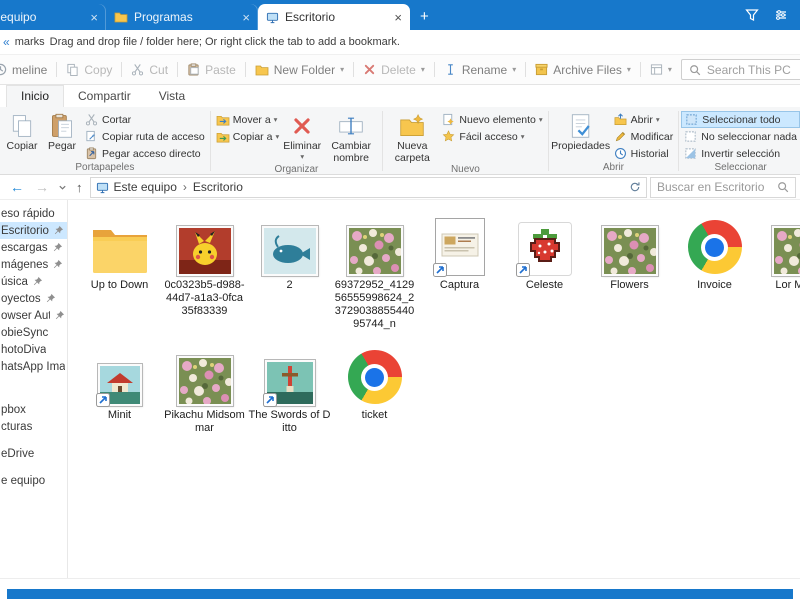 Image resolution: width=800 pixels, height=600 pixels. Describe the element at coordinates (740, 136) in the screenshot. I see `ribbon-button: No seleccionar nada` at that location.